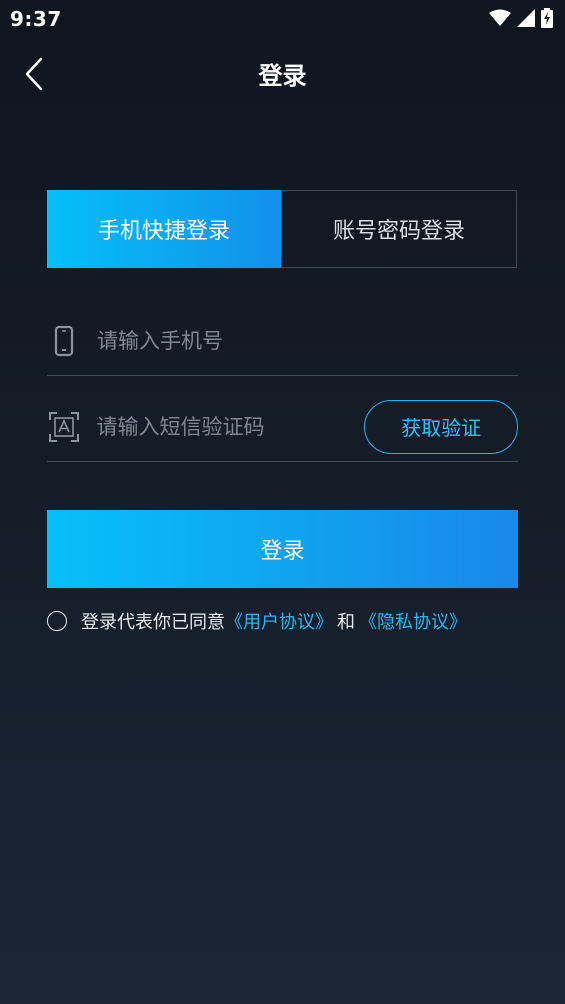 This screenshot has width=565, height=1004. I want to click on wifi-icon, so click(500, 17).